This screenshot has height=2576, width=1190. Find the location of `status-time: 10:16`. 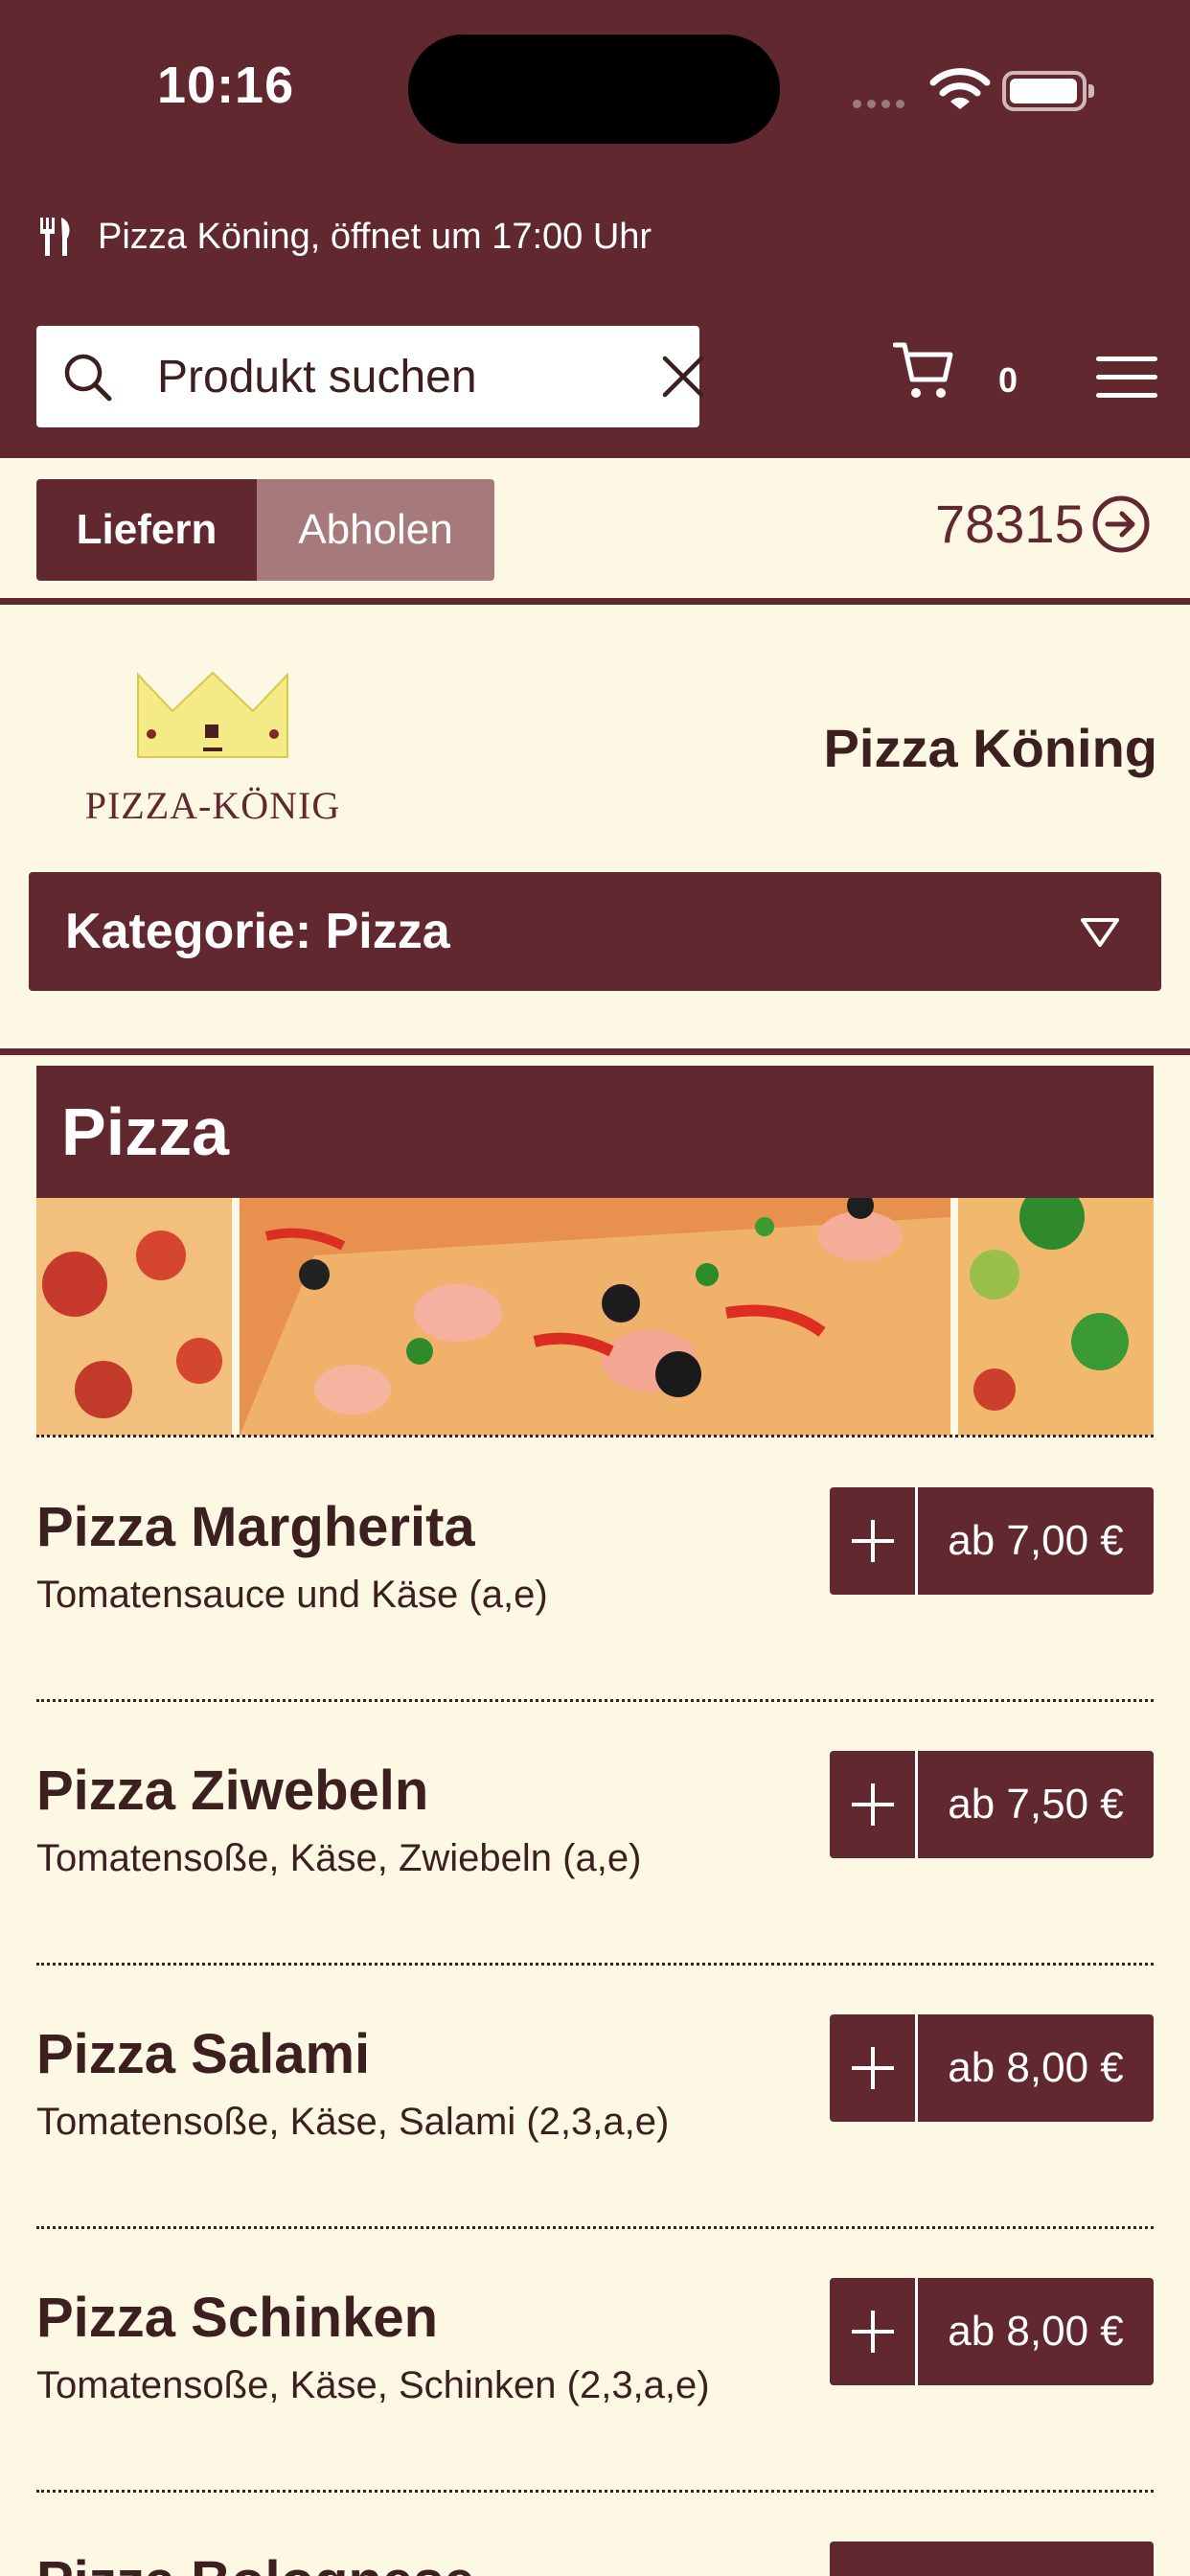

status-time: 10:16 is located at coordinates (226, 85).